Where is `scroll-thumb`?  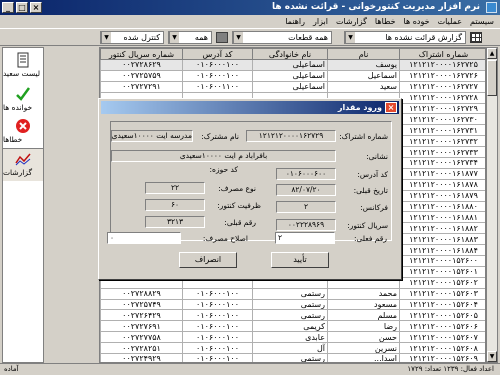
scroll-thumb is located at coordinates (492, 78).